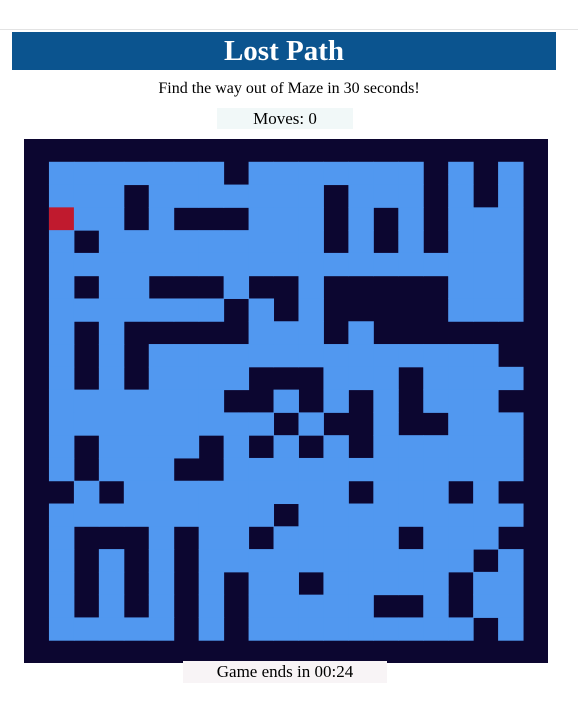 The width and height of the screenshot is (578, 710). Describe the element at coordinates (289, 88) in the screenshot. I see `game-instructions: Find the way out of Maze in 30 seconds!` at that location.